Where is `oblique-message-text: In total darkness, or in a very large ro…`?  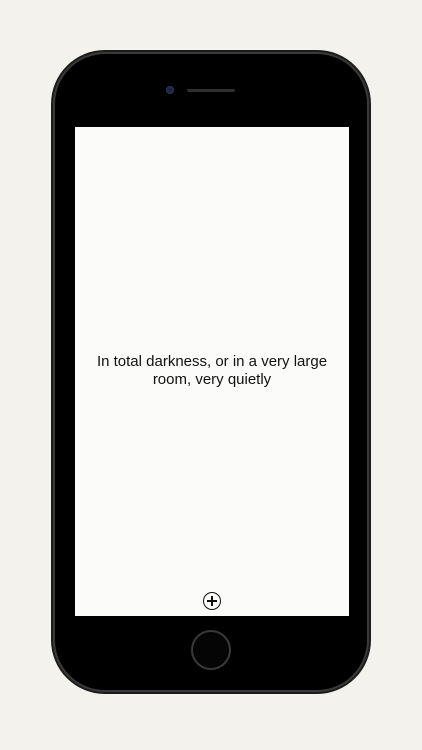 oblique-message-text: In total darkness, or in a very large ro… is located at coordinates (212, 370).